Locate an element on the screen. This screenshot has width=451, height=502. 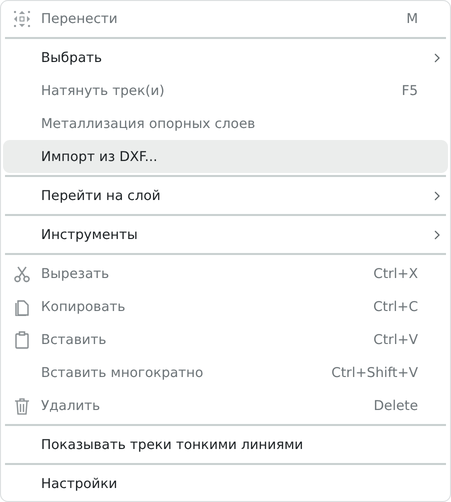
item-label: Натянуть трек(и) is located at coordinates (103, 90).